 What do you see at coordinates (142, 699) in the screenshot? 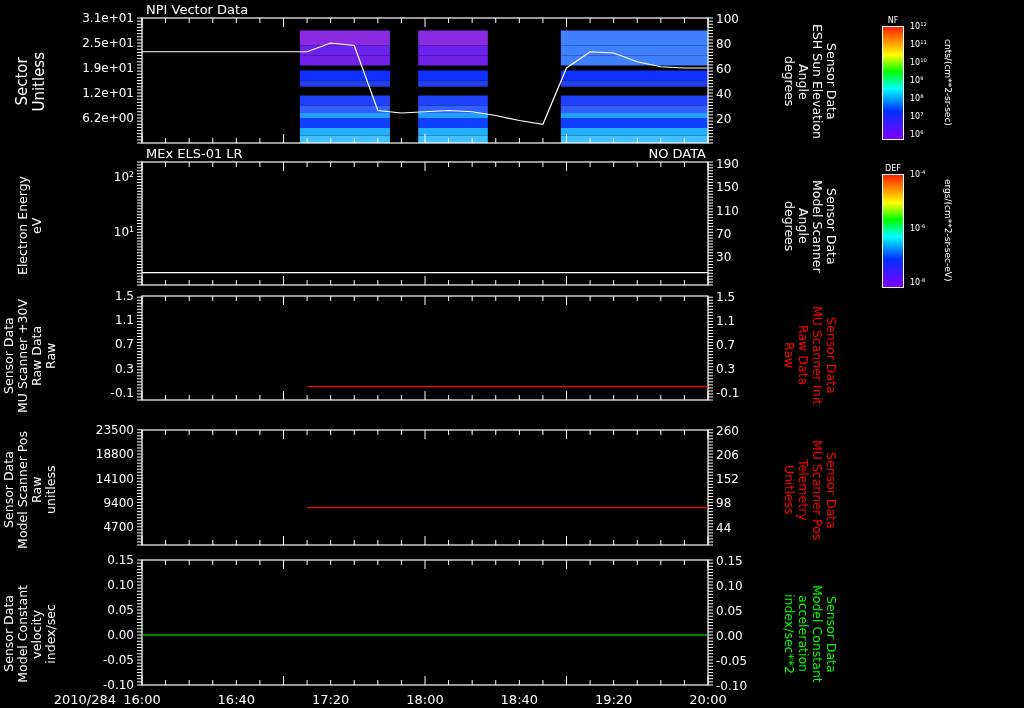
I see `time-label: 16:00` at bounding box center [142, 699].